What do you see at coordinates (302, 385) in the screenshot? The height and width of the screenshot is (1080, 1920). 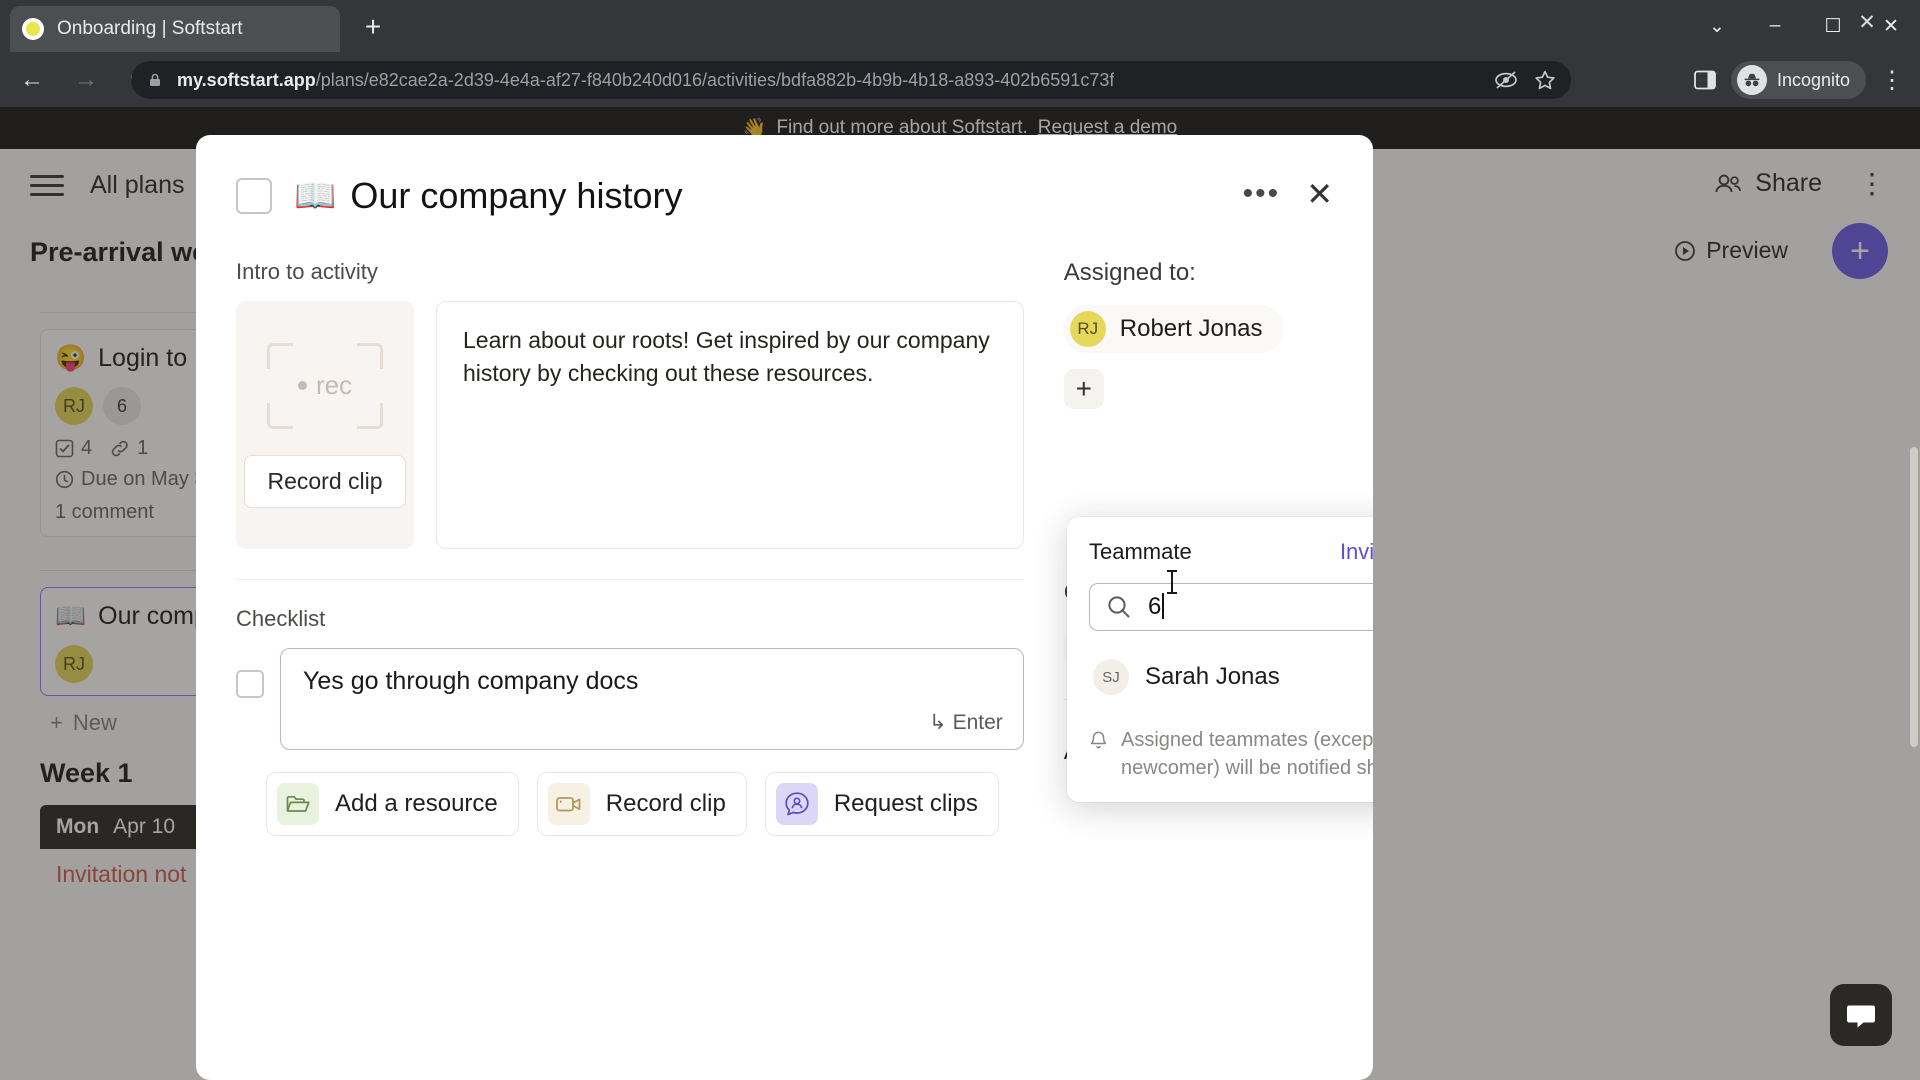 I see `record-dot-icon` at bounding box center [302, 385].